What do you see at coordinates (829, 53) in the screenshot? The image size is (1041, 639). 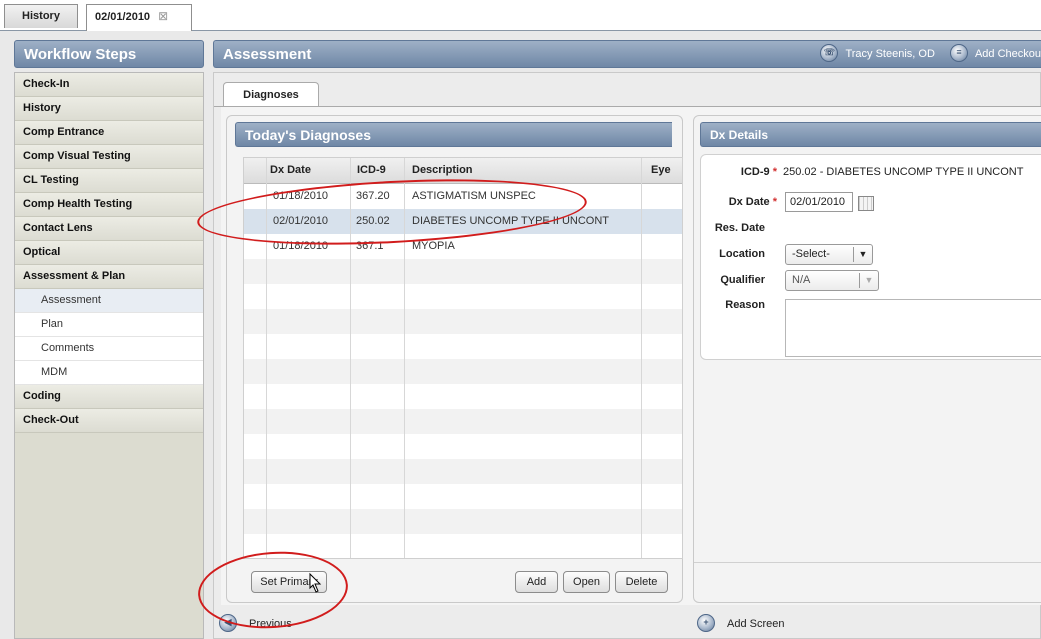 I see `person-phone-icon: ☏` at bounding box center [829, 53].